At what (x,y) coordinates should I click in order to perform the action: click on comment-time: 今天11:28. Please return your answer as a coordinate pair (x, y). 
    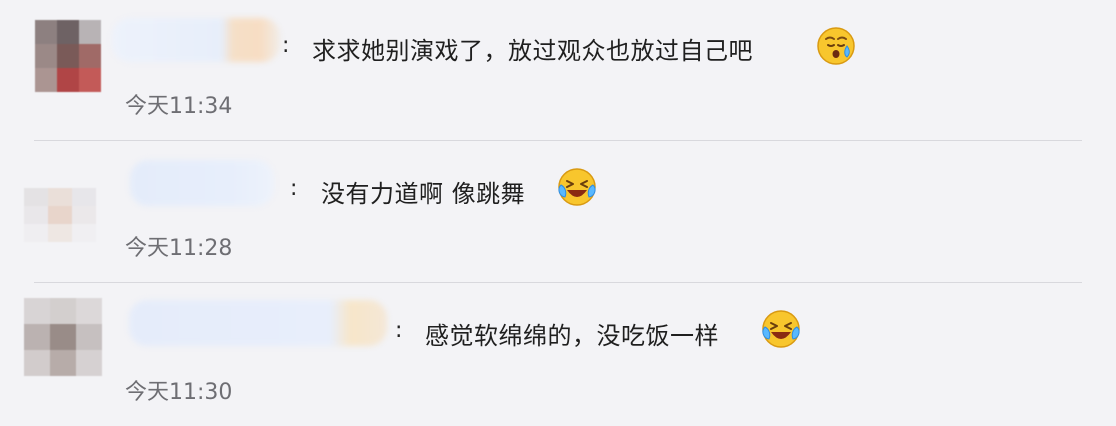
    Looking at the image, I should click on (179, 248).